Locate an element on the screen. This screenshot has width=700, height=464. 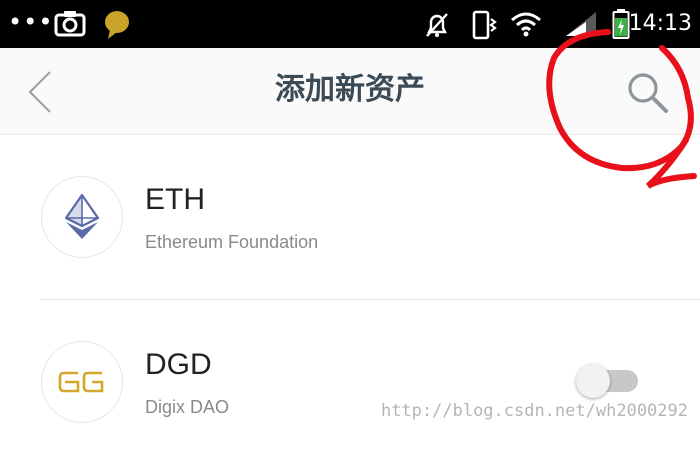
status-bar: ••• 14:13 is located at coordinates (350, 24).